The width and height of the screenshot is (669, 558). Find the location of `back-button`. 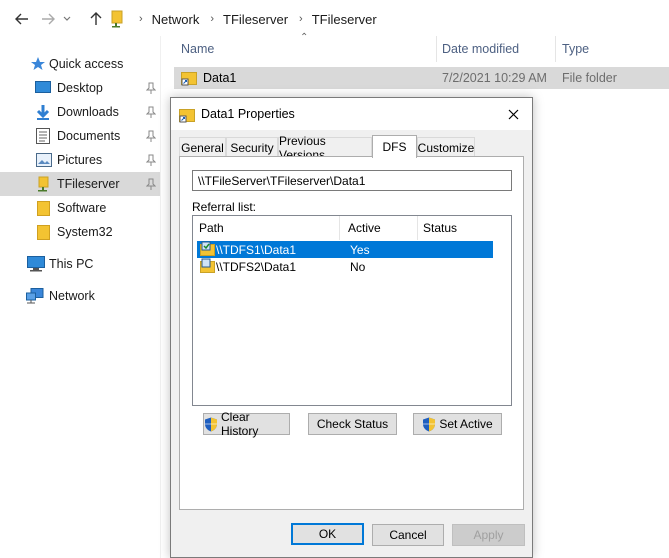

back-button is located at coordinates (22, 19).